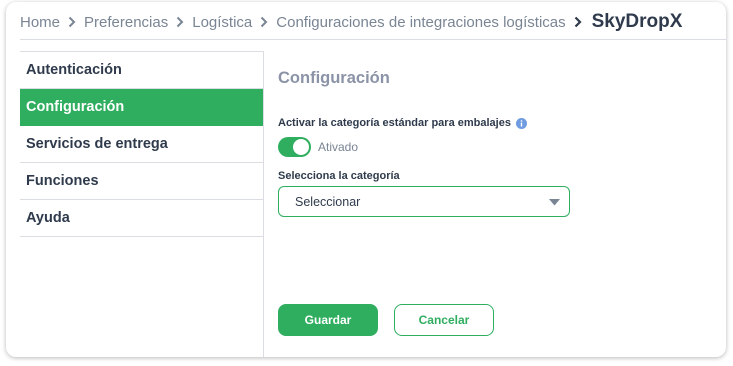  I want to click on header-divider, so click(373, 39).